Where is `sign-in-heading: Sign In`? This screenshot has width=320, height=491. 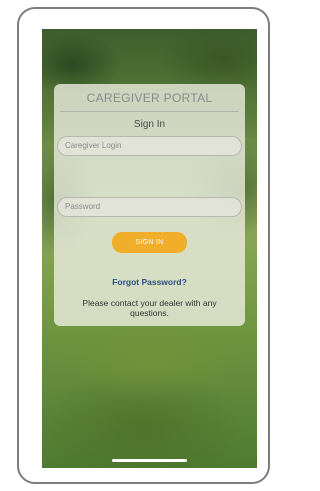 sign-in-heading: Sign In is located at coordinates (149, 124).